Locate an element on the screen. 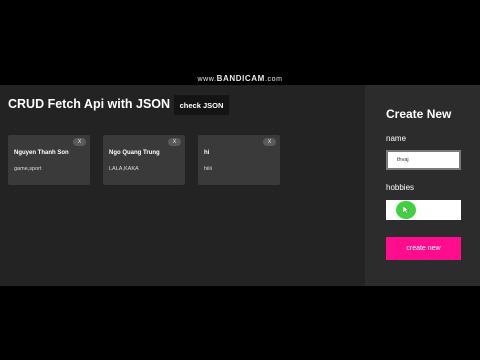 The height and width of the screenshot is (360, 480). page-title: CRUD Fetch Api with JSON is located at coordinates (89, 104).